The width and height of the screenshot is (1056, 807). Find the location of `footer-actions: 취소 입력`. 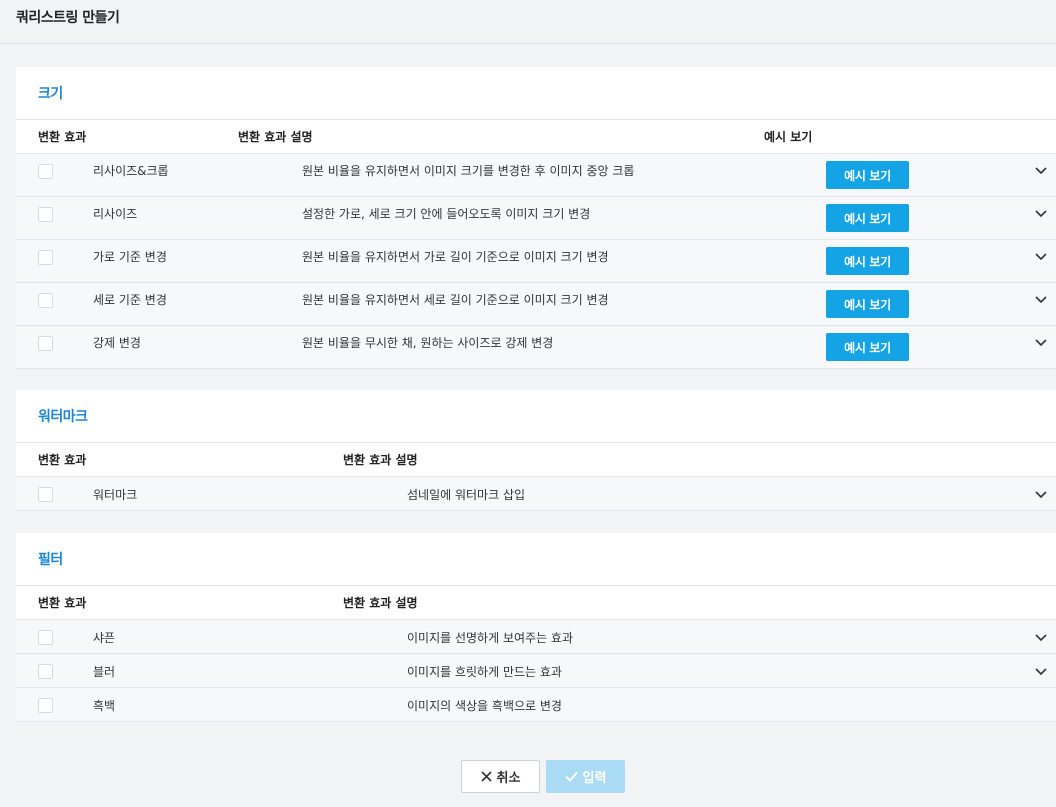

footer-actions: 취소 입력 is located at coordinates (528, 777).